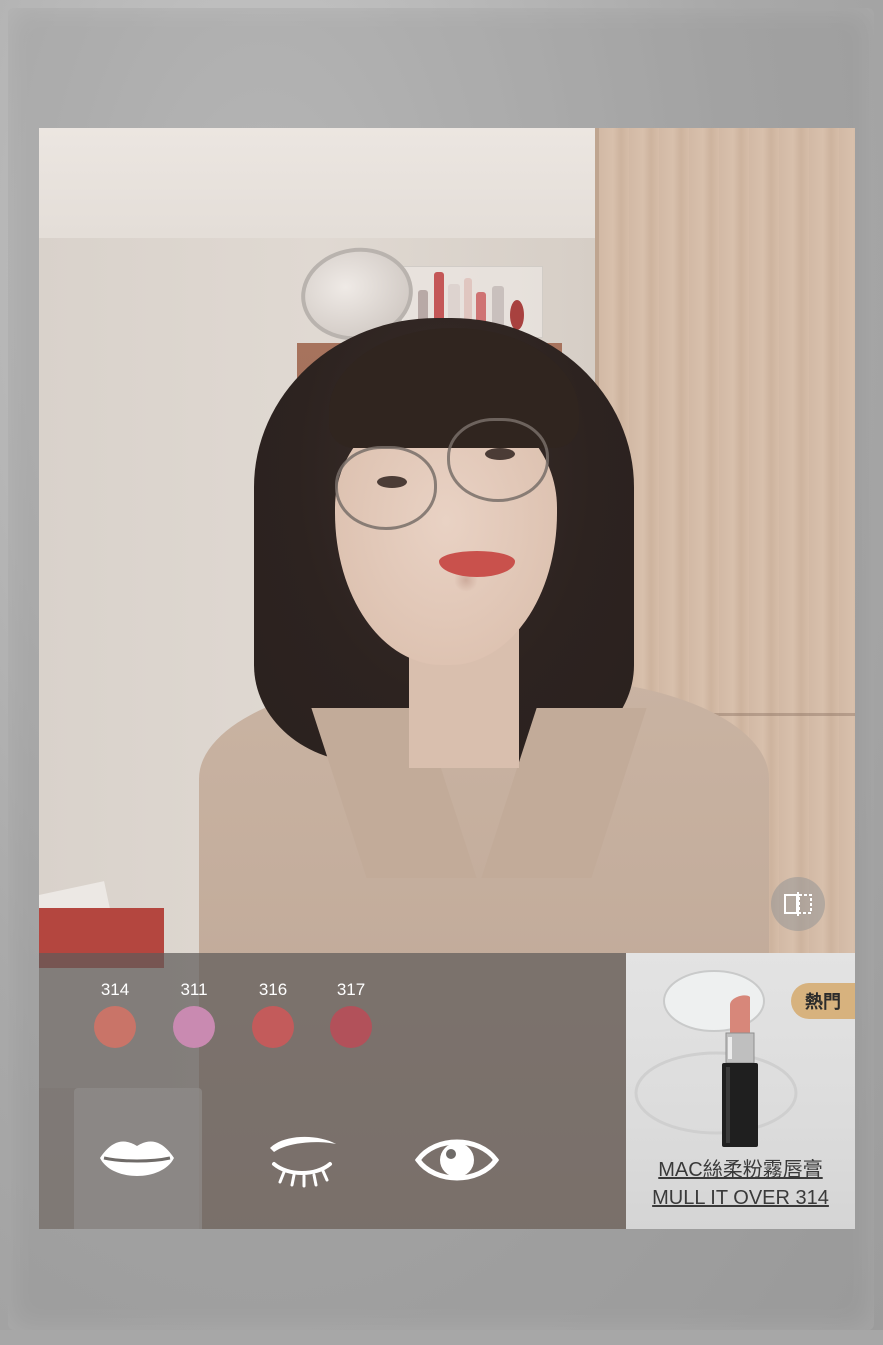  I want to click on eye-icon, so click(457, 1160).